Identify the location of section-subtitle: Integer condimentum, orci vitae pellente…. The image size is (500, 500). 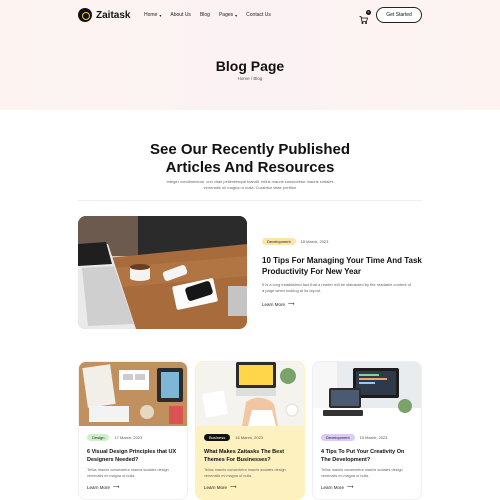
(250, 184).